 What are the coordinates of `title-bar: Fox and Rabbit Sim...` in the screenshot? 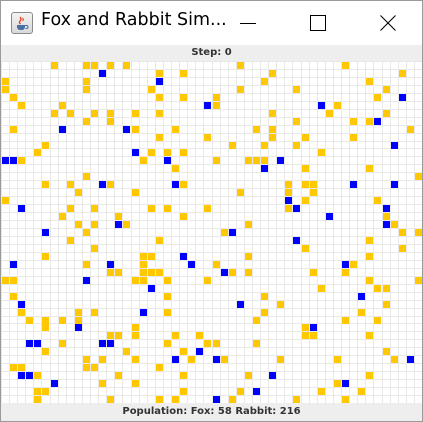 It's located at (211, 23).